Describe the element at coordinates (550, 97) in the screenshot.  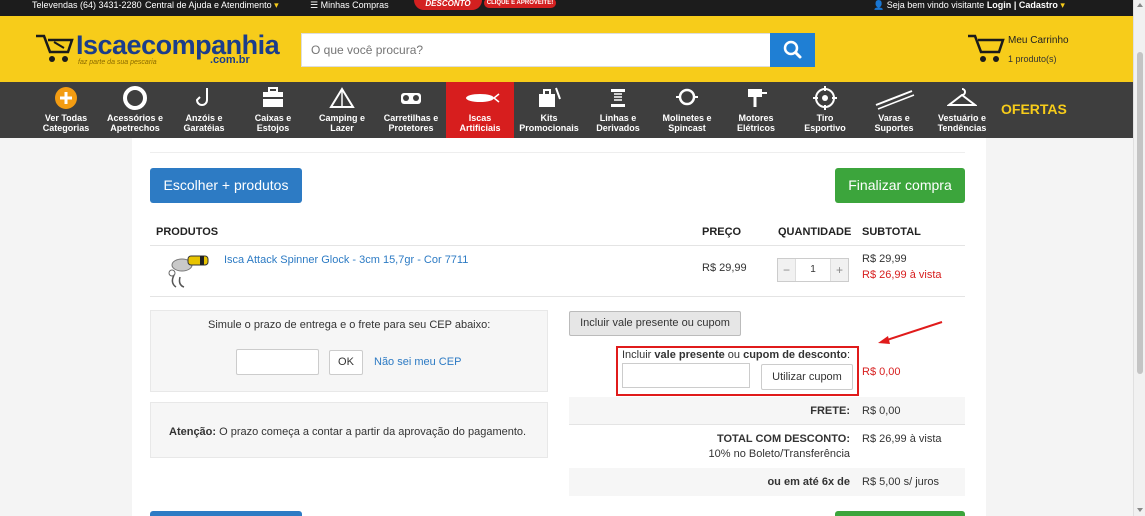
I see `kit-icon` at that location.